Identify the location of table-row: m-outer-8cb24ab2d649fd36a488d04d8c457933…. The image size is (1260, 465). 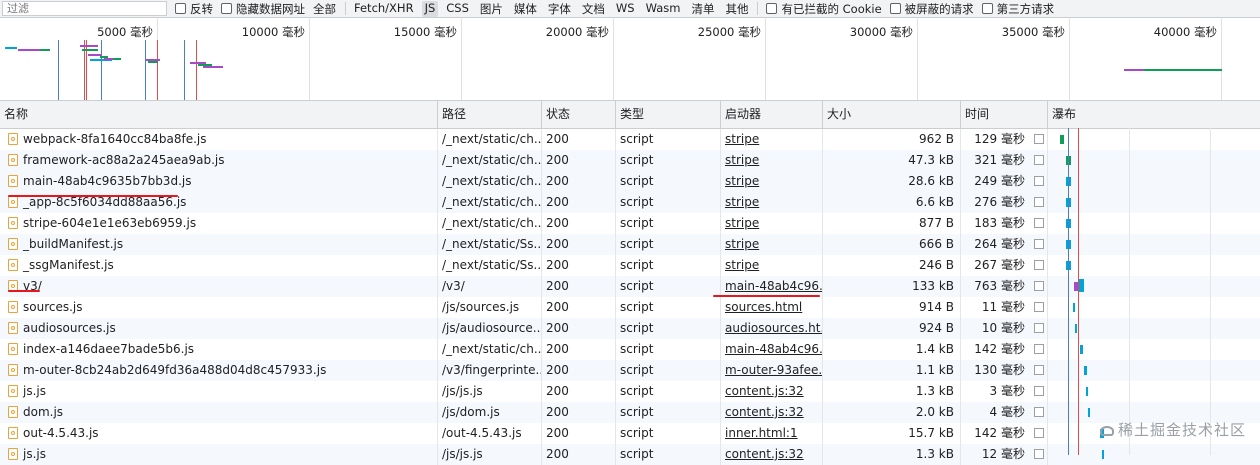
(630, 370).